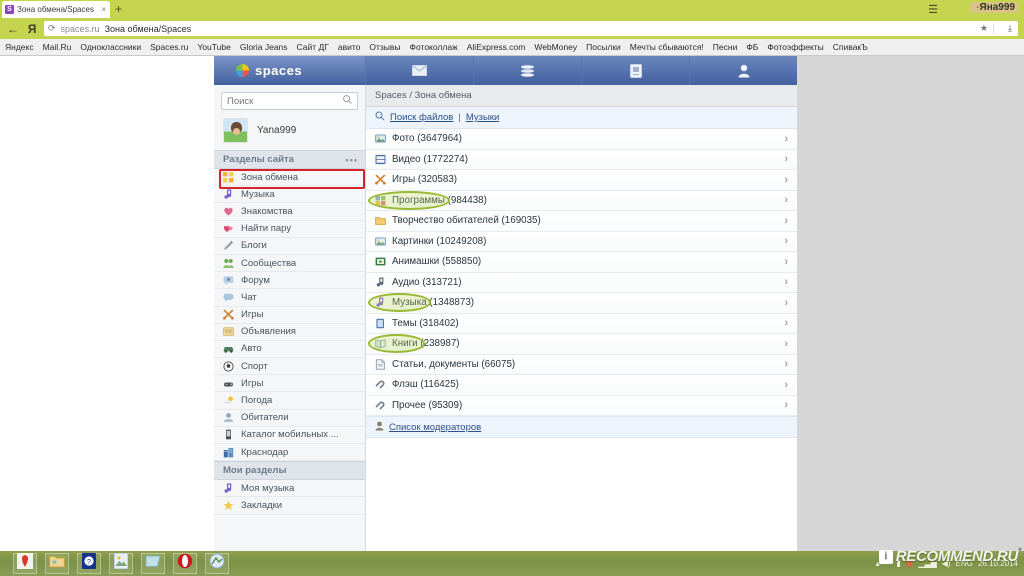 The height and width of the screenshot is (576, 1024). Describe the element at coordinates (289, 298) in the screenshot. I see `sidebar-item-8: Чат` at that location.